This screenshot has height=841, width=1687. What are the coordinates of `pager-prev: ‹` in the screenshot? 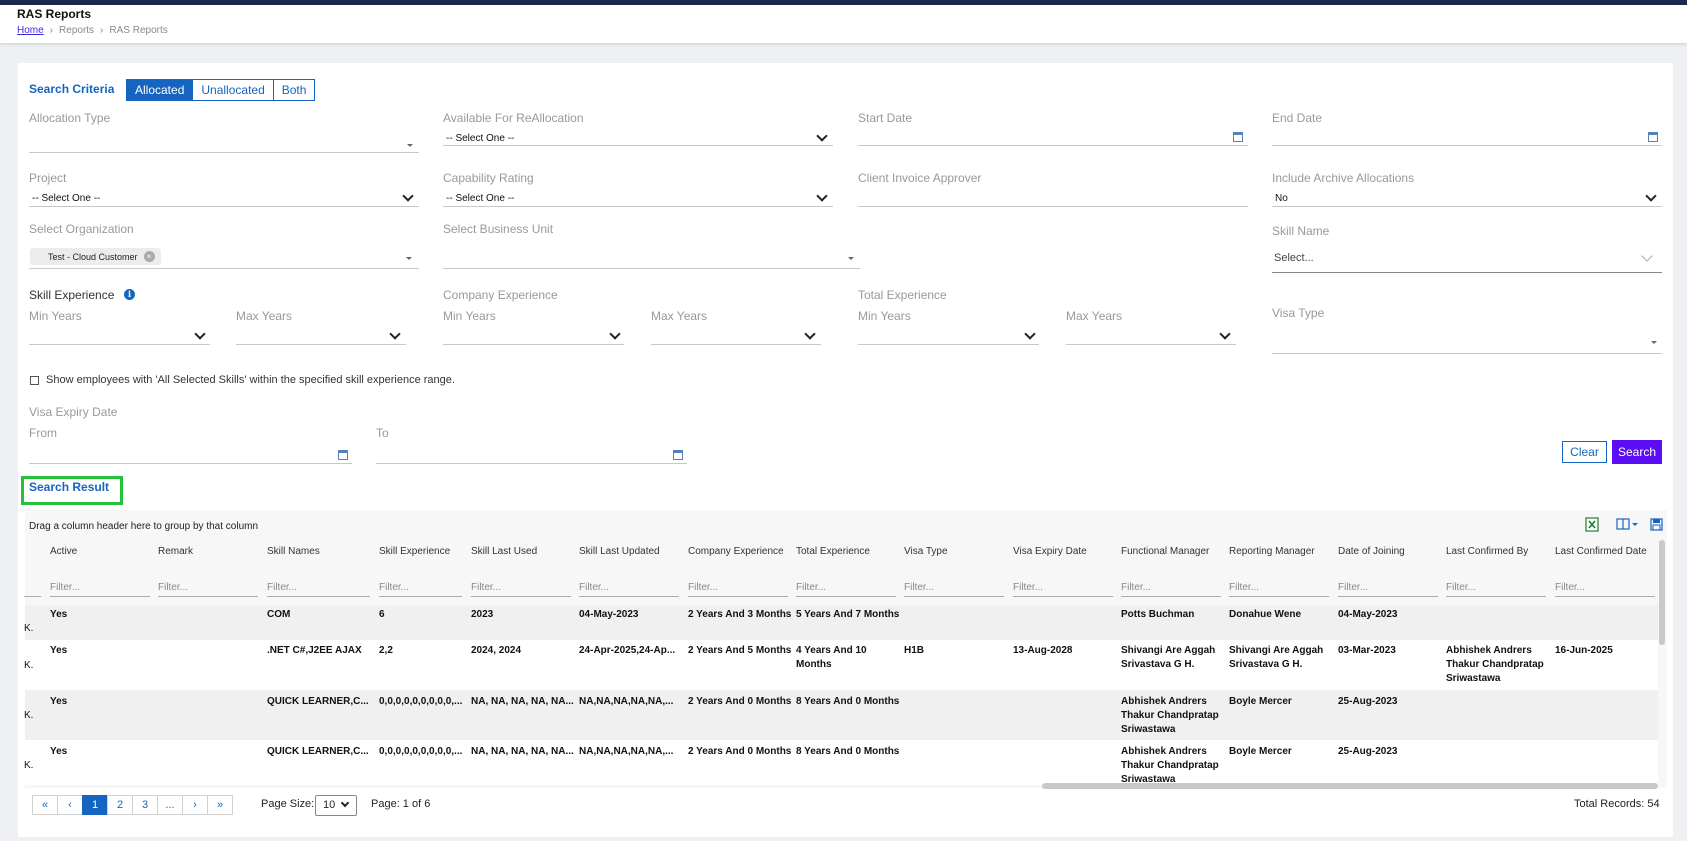 It's located at (70, 805).